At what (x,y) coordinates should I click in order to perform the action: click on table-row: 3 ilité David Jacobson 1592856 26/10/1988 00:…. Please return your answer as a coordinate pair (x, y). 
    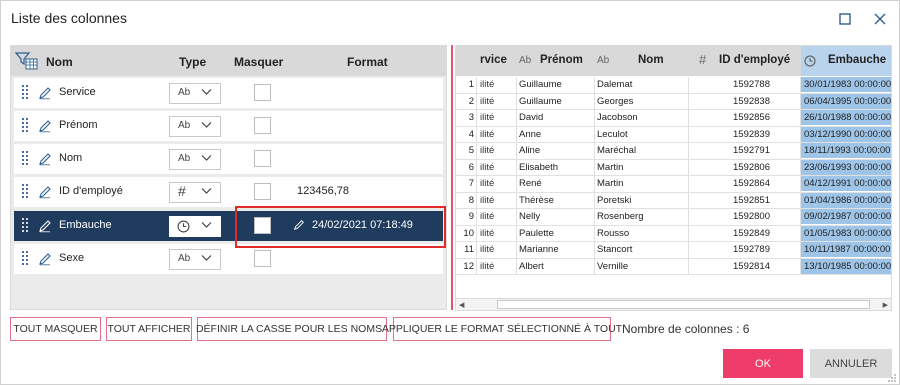
    Looking at the image, I should click on (673, 118).